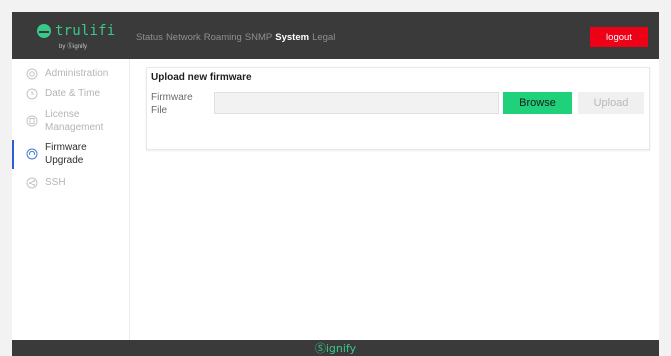 This screenshot has width=671, height=356. I want to click on signify-logo: Ⓢignify, so click(335, 348).